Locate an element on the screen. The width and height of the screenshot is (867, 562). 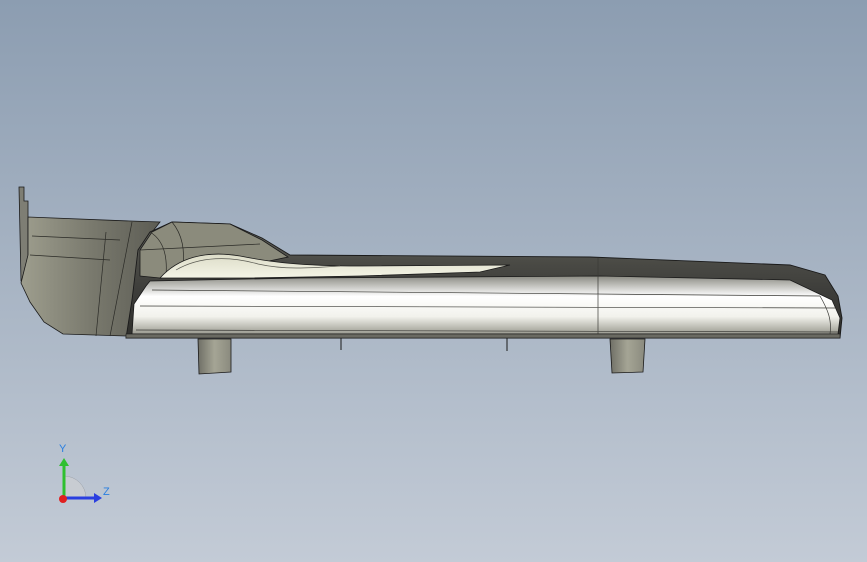
triad-quadrant is located at coordinates (75, 487).